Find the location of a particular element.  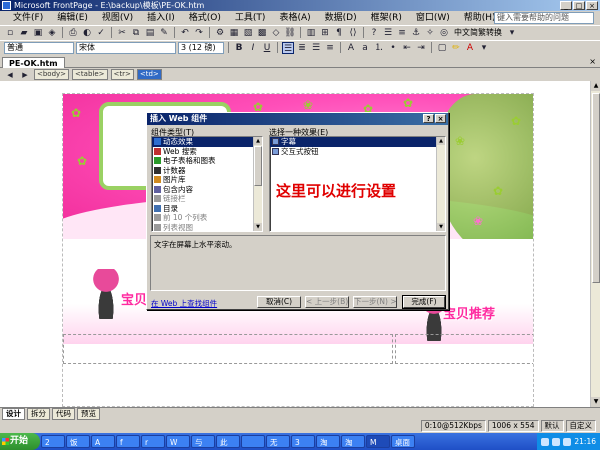

status-default: 默认 is located at coordinates (552, 426).